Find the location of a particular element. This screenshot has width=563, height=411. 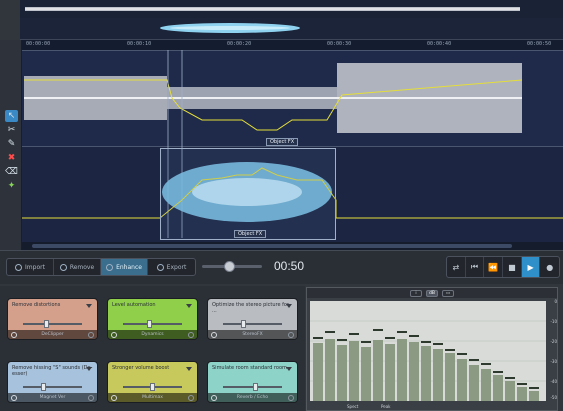

delete-icon: ✖ is located at coordinates (11, 158).